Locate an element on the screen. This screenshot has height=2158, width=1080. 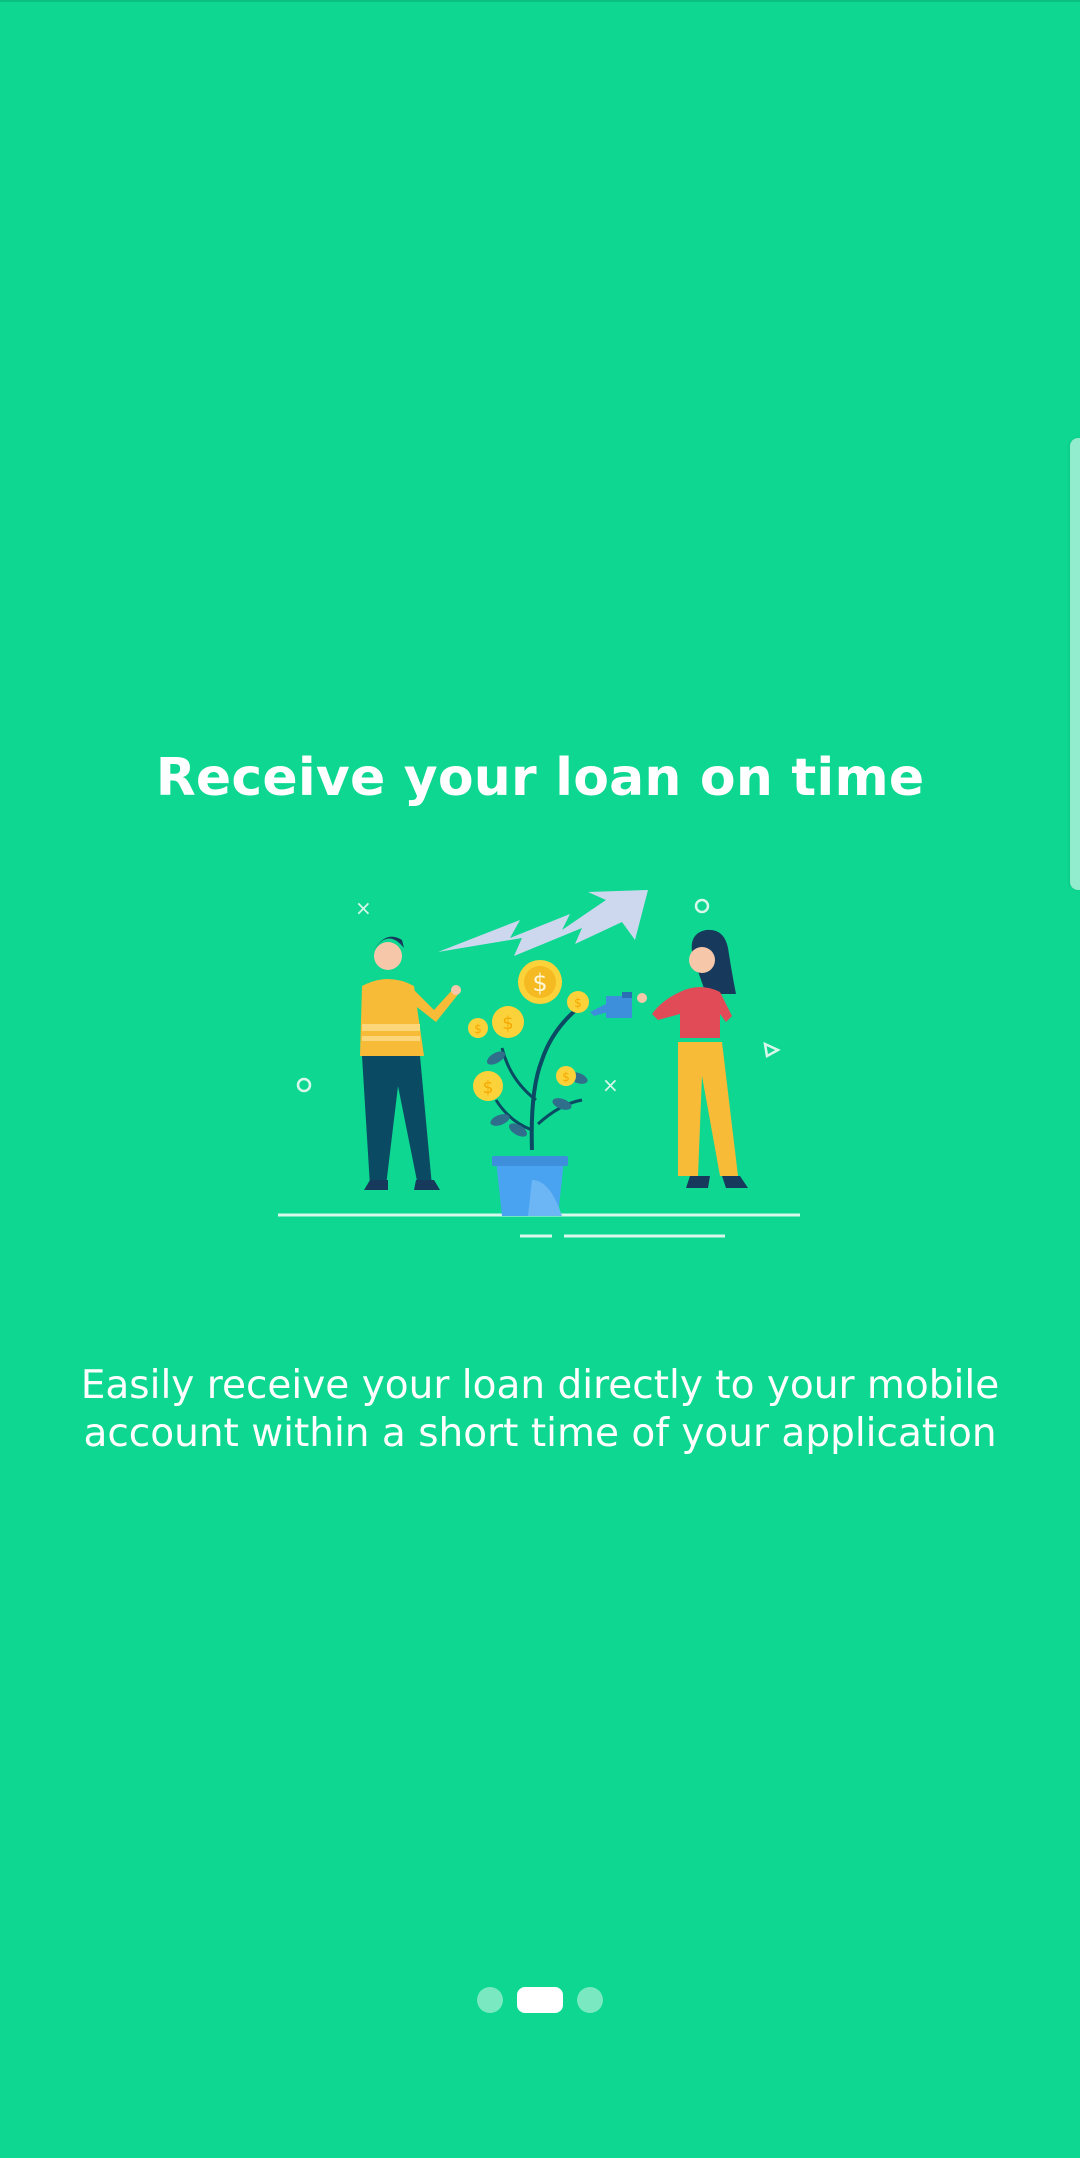
loan-growth-illustration-icon: × × $ $ $ $ $ $ is located at coordinates (540, 1065).